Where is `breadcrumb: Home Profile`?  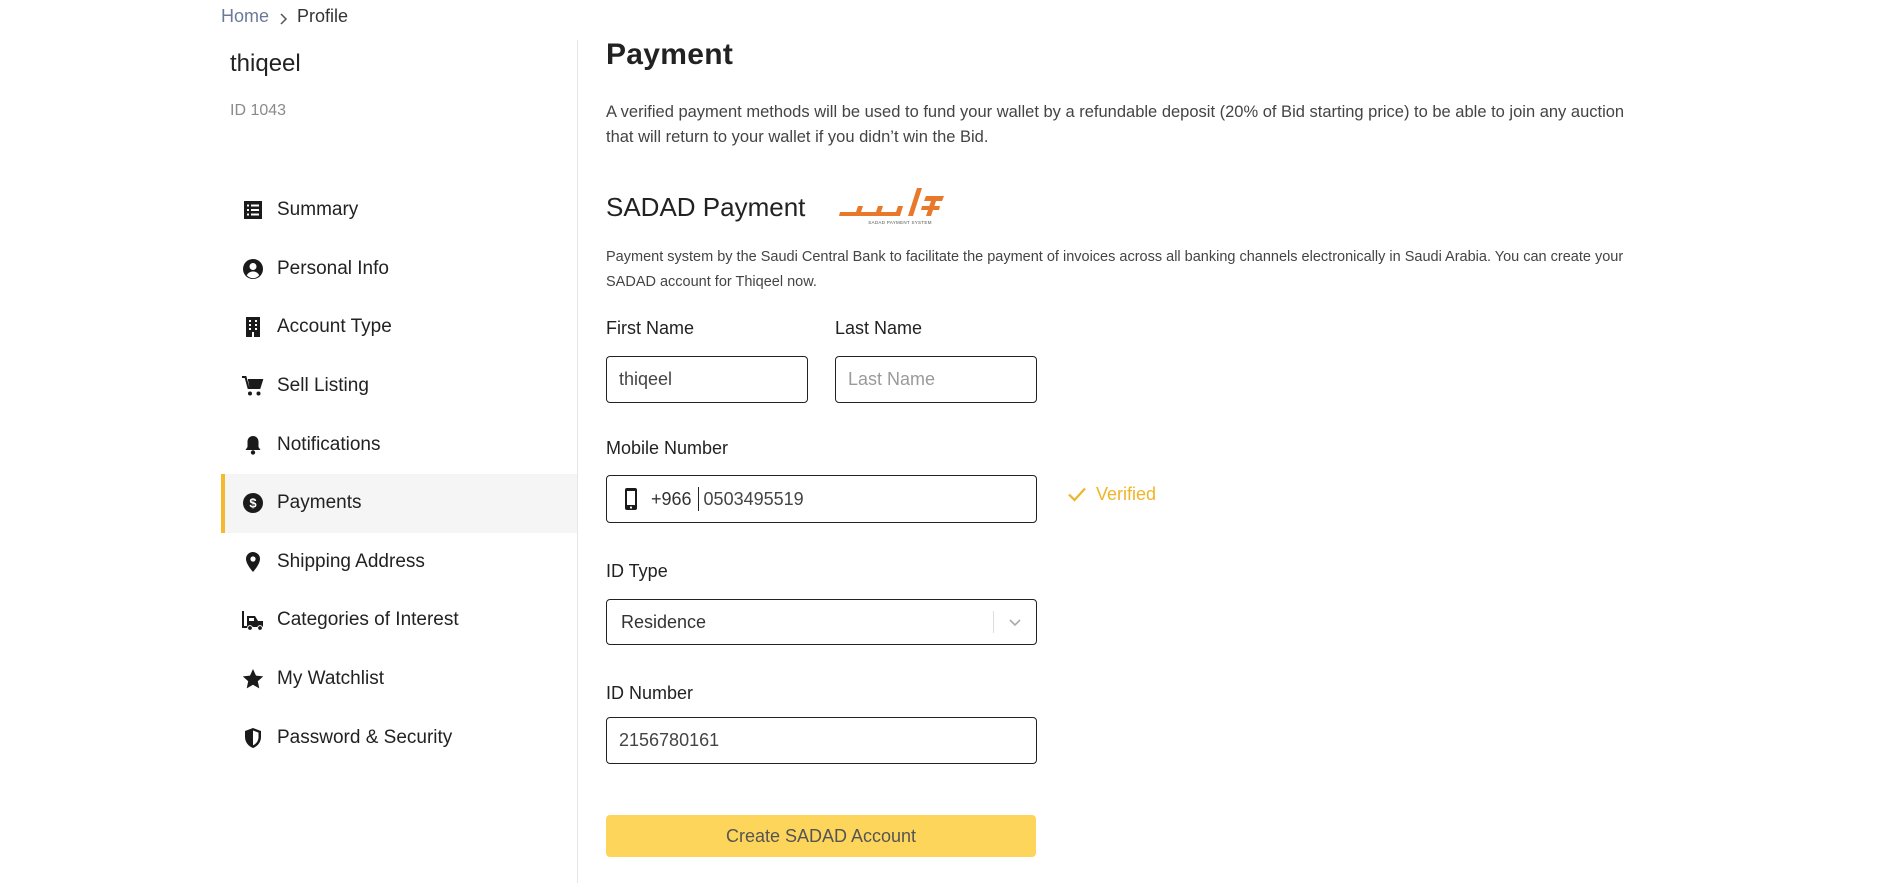 breadcrumb: Home Profile is located at coordinates (284, 16).